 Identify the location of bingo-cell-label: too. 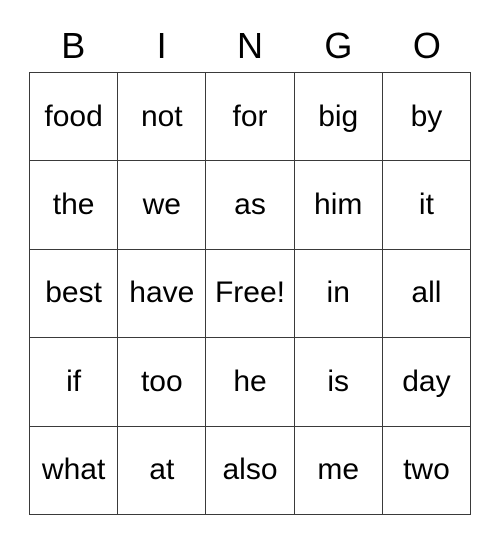
(161, 381).